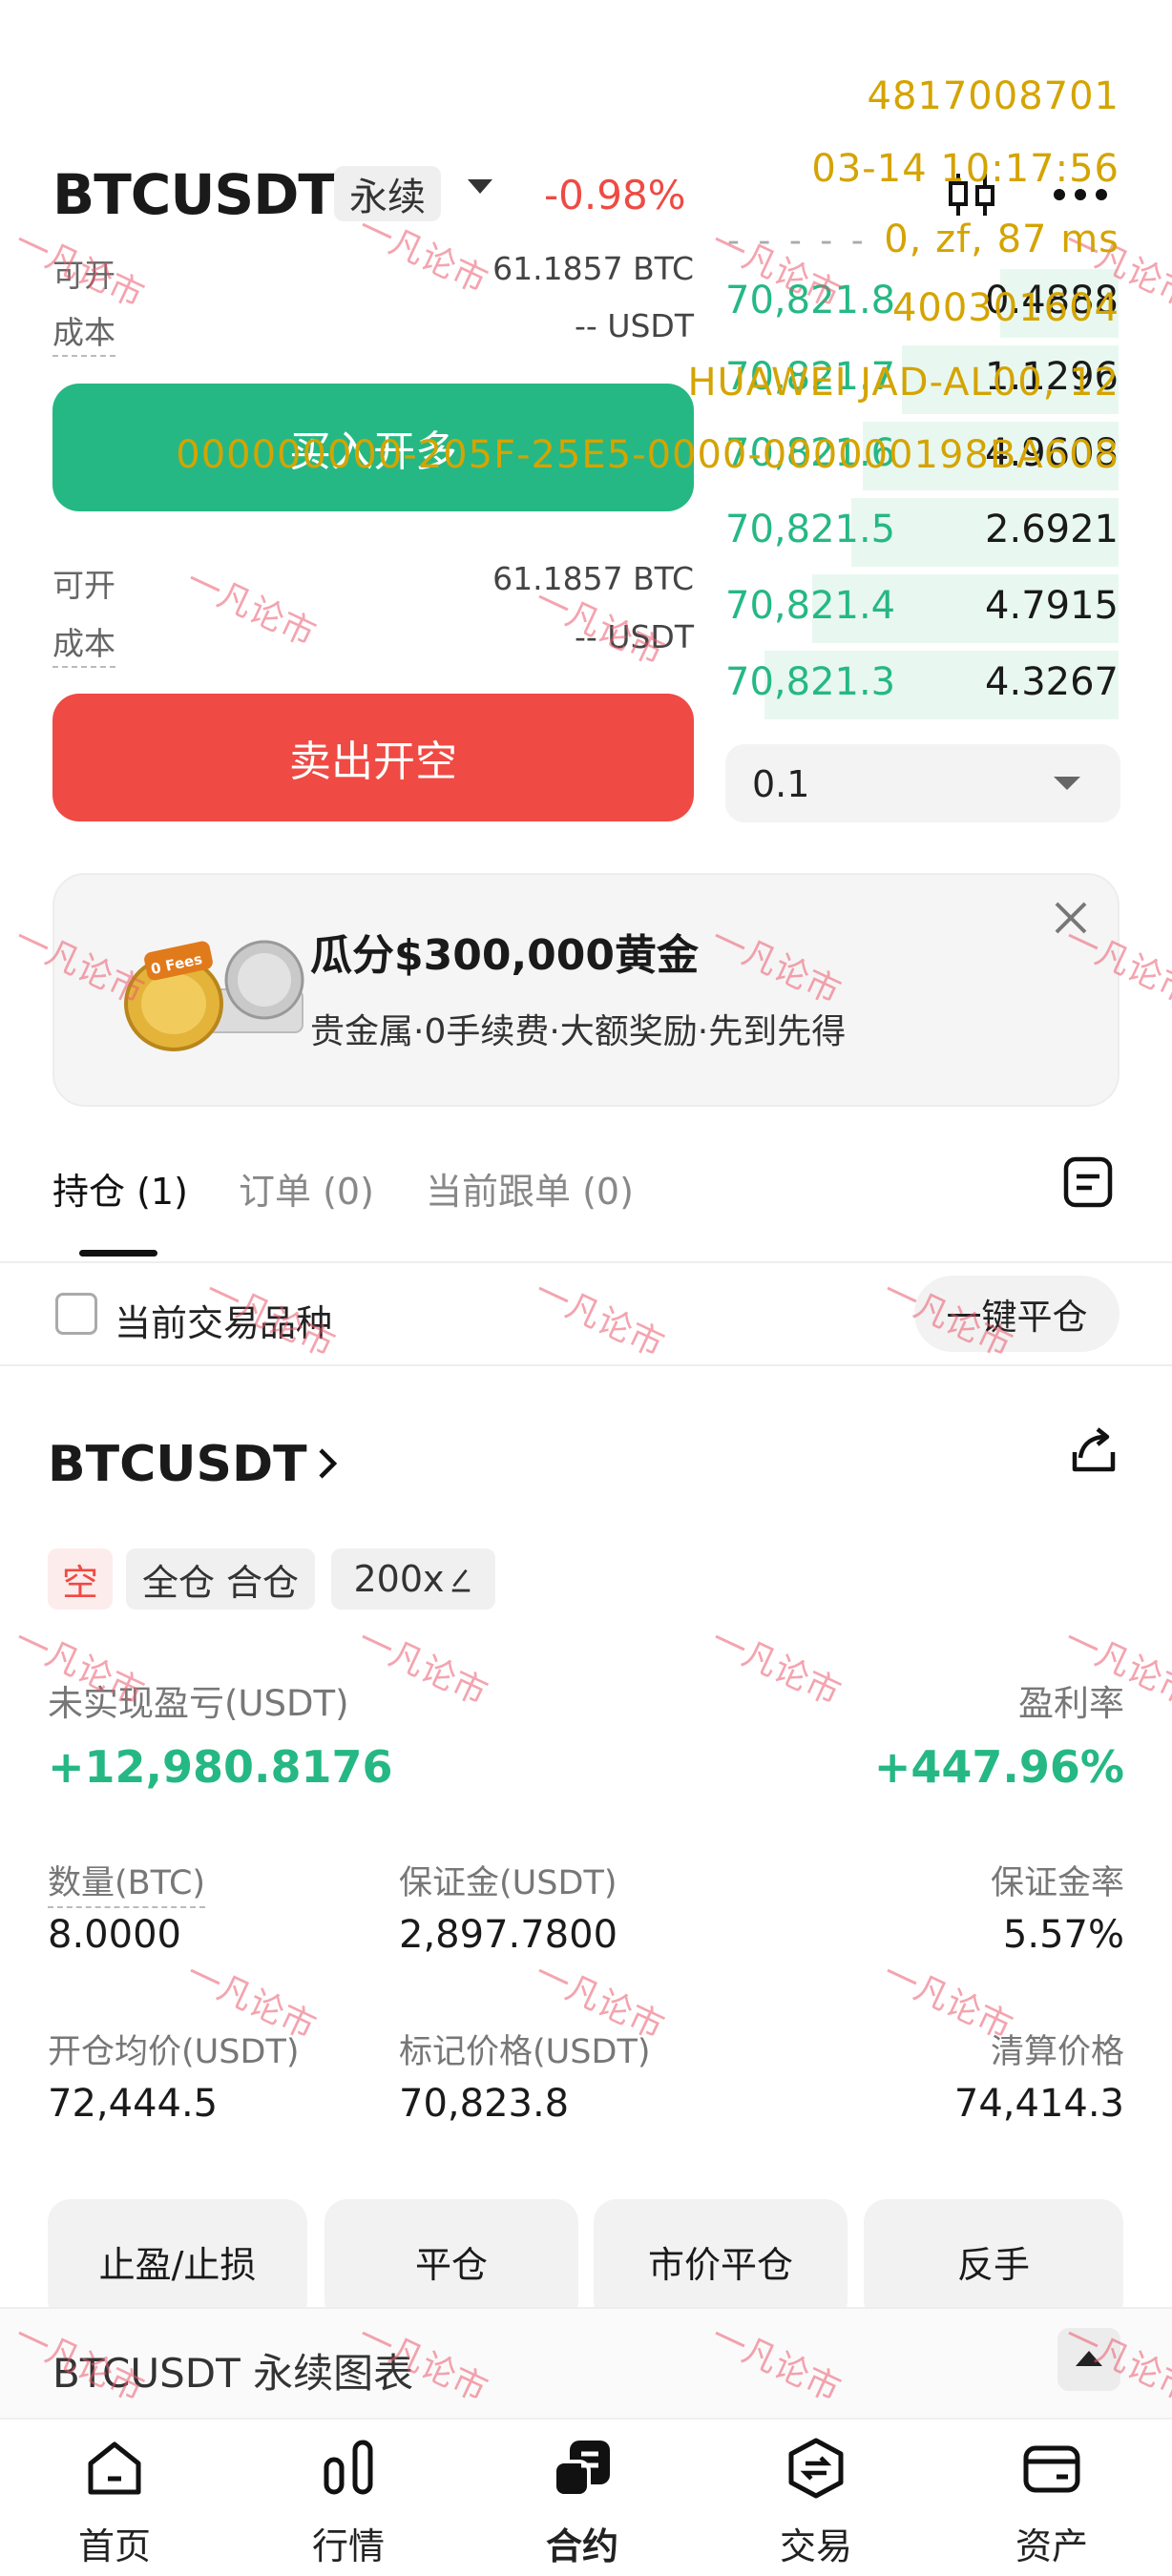 The width and height of the screenshot is (1172, 2576). I want to click on overlay-text: 000000000-205F-25E5-0000-000000198BA608, so click(648, 455).